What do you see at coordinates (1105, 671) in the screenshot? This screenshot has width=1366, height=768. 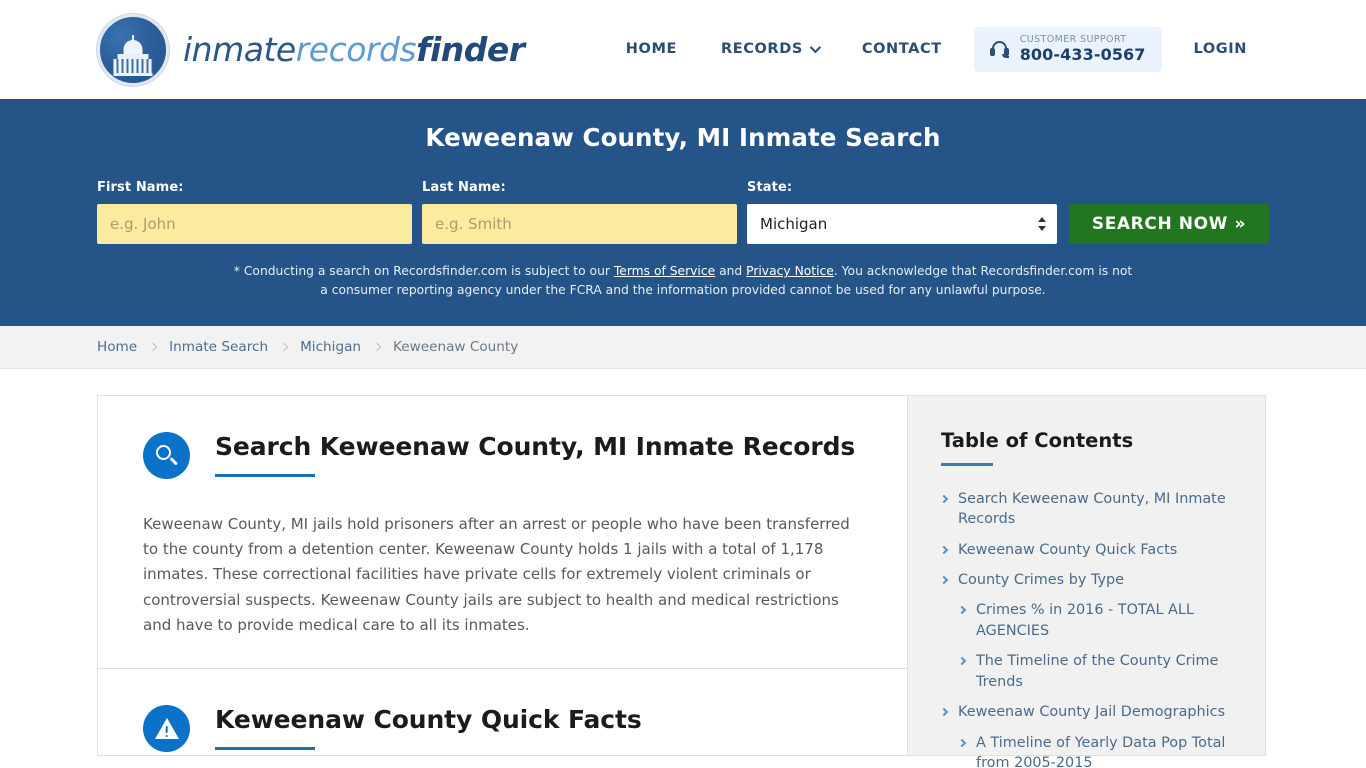 I see `toc-link: The Timeline of the County Crime Trends` at bounding box center [1105, 671].